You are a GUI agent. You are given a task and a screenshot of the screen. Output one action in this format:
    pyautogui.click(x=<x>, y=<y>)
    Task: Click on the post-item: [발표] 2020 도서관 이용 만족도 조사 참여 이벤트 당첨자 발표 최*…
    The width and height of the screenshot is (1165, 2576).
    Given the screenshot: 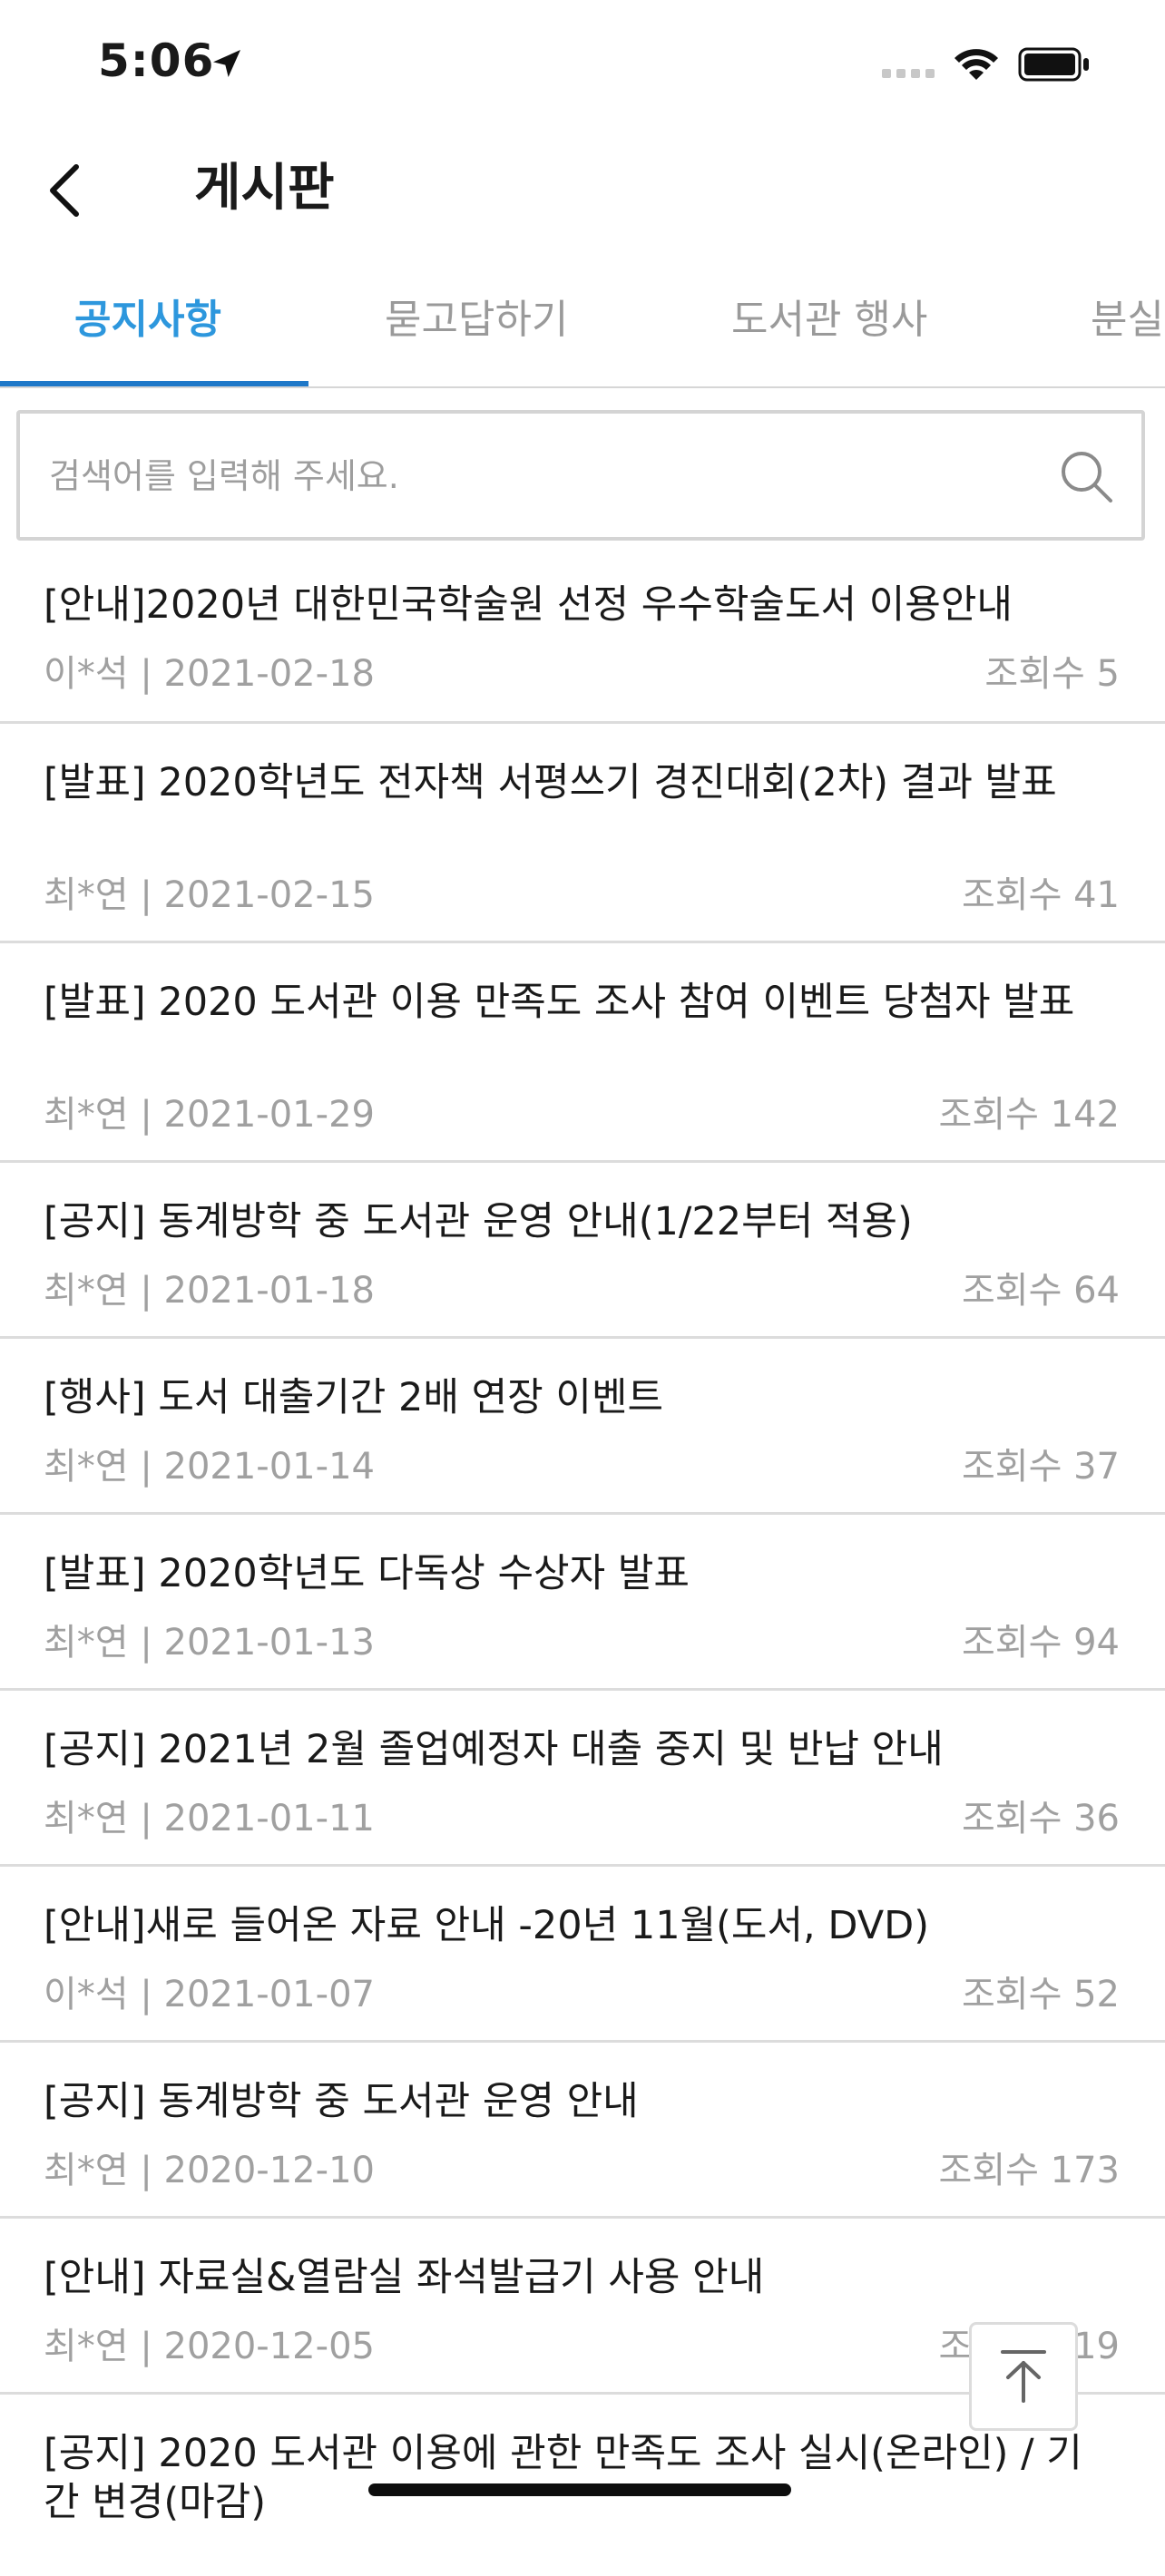 What is the action you would take?
    pyautogui.click(x=582, y=1053)
    